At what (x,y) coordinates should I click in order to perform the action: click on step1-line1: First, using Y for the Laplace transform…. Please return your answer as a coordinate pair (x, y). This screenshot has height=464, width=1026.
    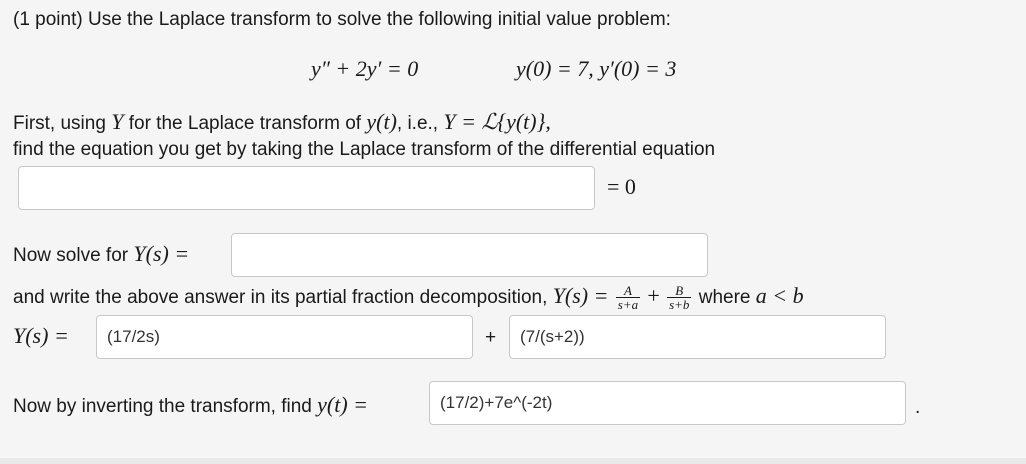
    Looking at the image, I should click on (282, 122).